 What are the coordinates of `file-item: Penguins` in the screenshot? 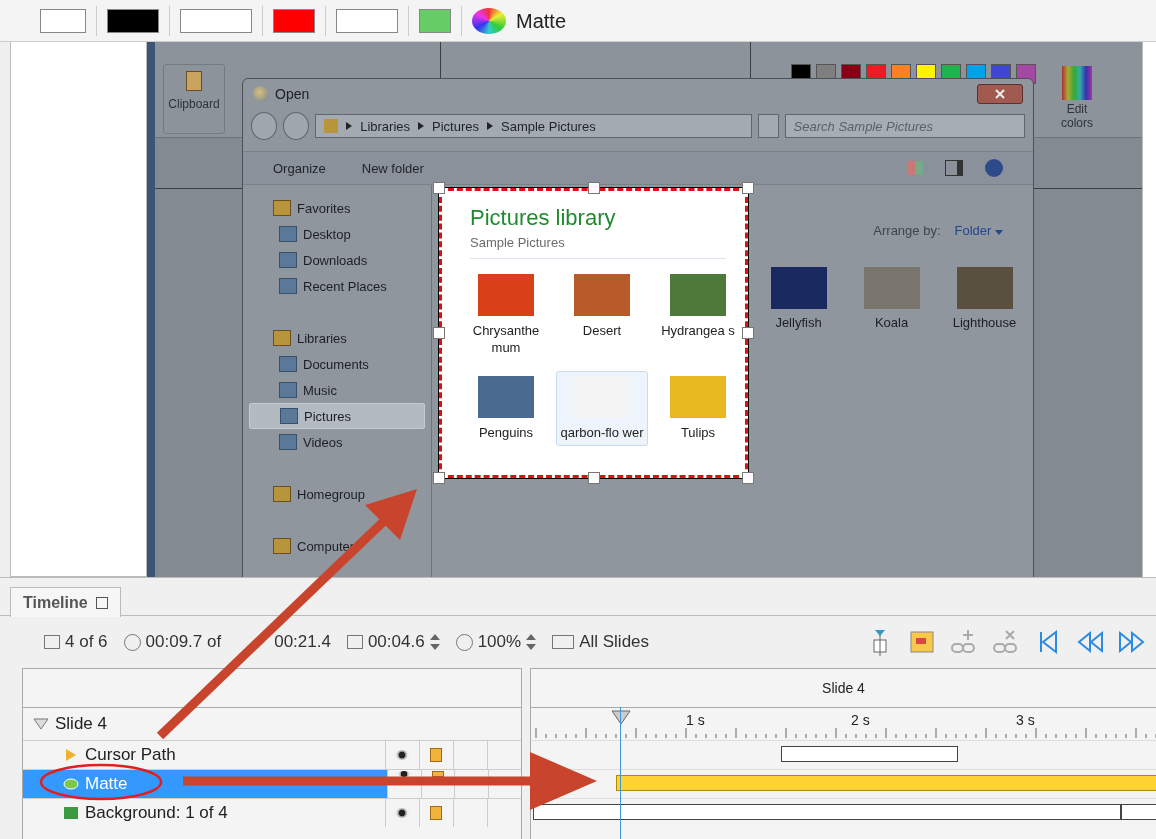 It's located at (506, 408).